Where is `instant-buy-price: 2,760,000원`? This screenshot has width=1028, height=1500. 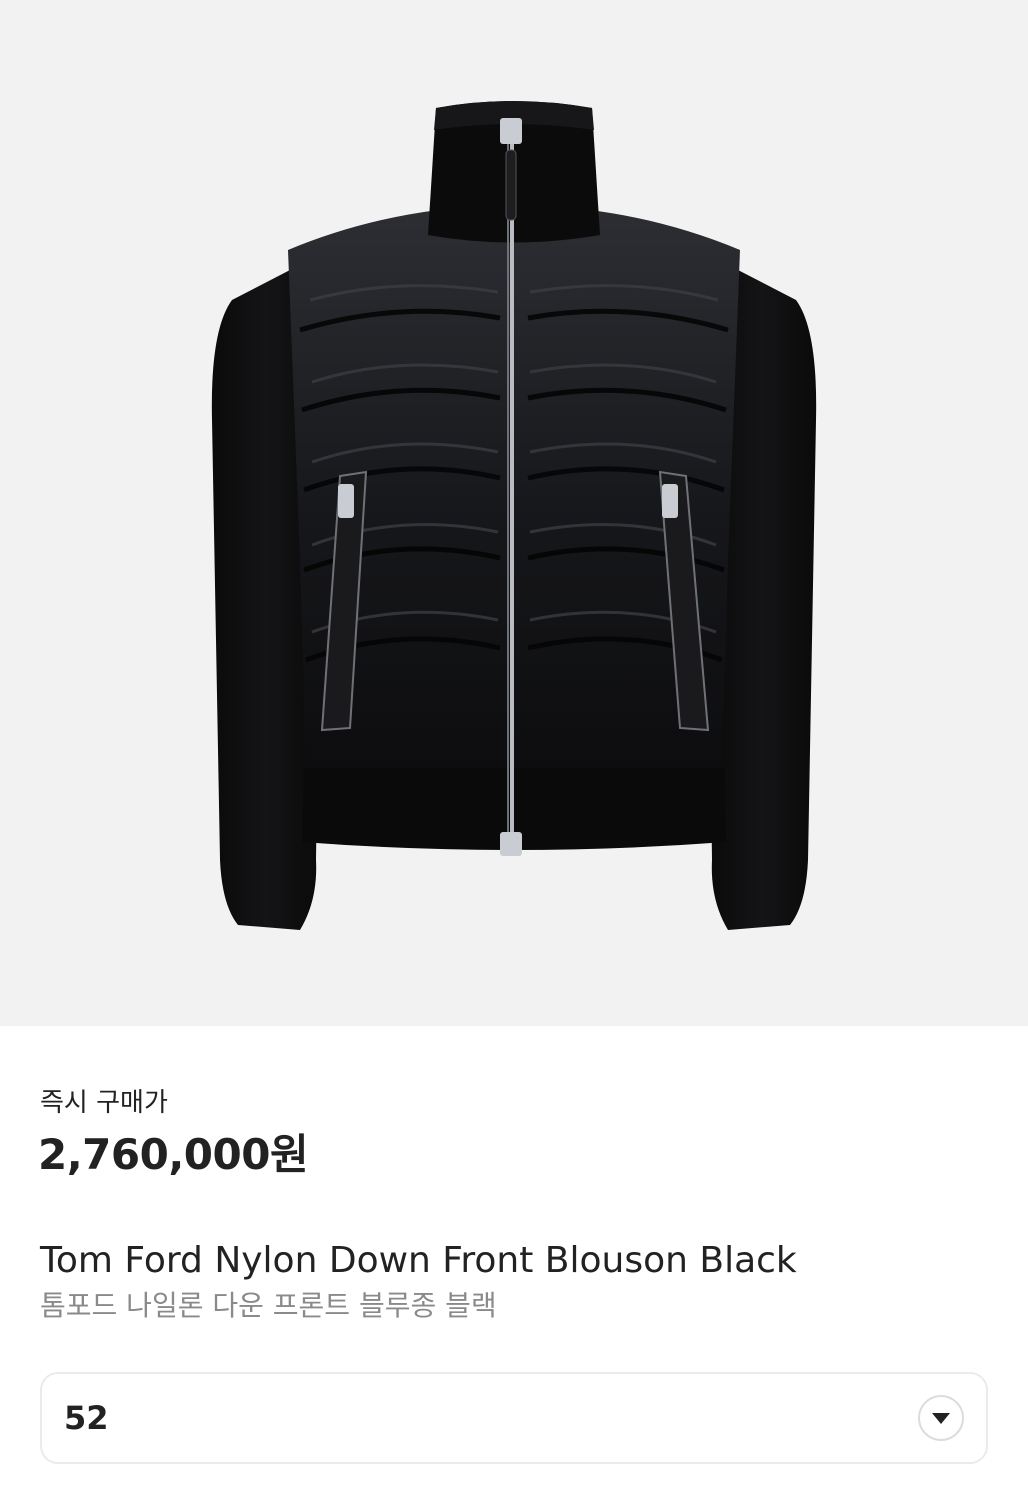 instant-buy-price: 2,760,000원 is located at coordinates (173, 1154).